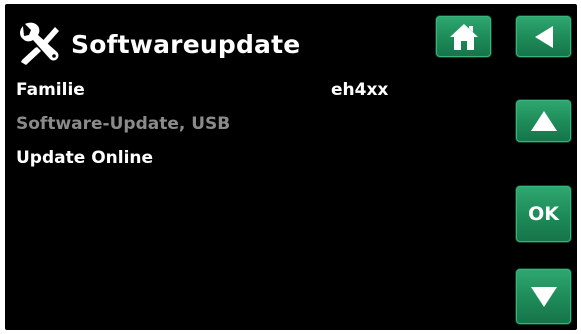 This screenshot has height=334, width=581. I want to click on page-title: Softwareupdate, so click(186, 44).